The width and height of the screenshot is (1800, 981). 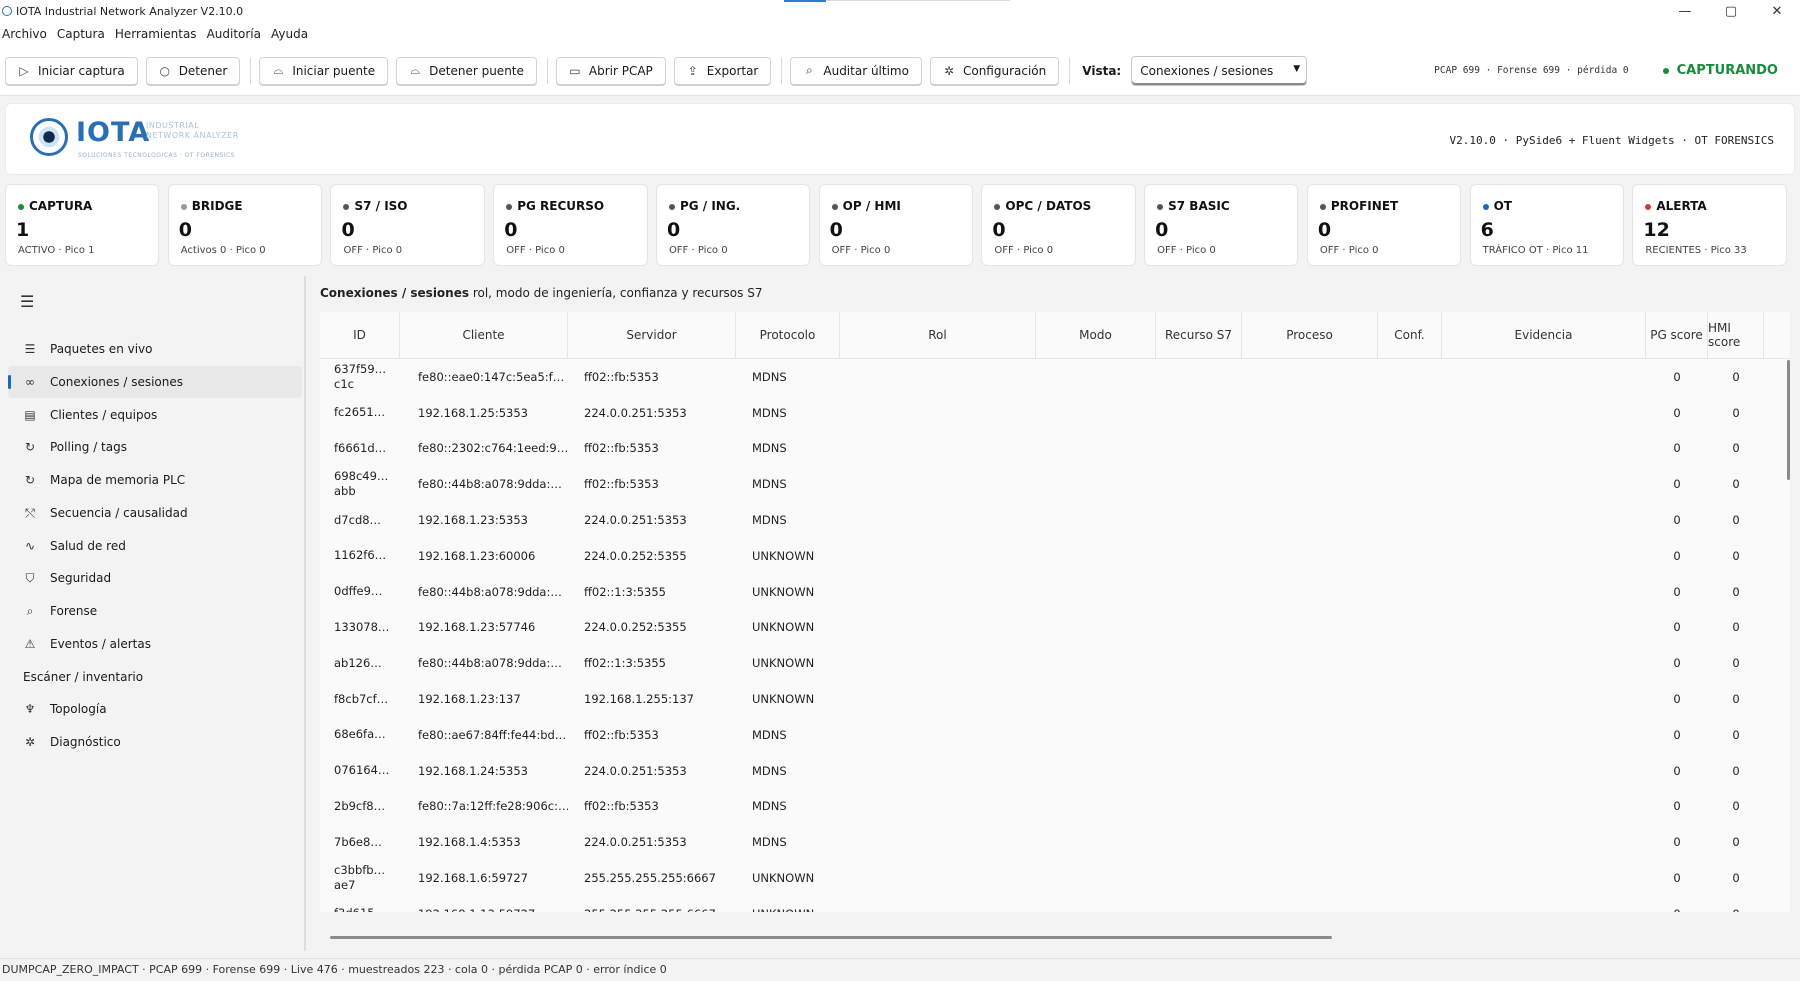 What do you see at coordinates (30, 415) in the screenshot?
I see `clients-icon: ▤` at bounding box center [30, 415].